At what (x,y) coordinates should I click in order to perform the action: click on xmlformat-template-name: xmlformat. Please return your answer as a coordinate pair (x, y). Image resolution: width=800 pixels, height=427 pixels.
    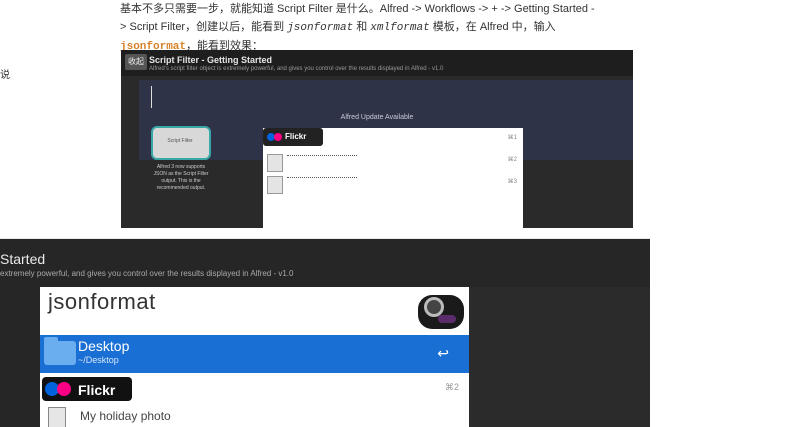
    Looking at the image, I should click on (400, 28).